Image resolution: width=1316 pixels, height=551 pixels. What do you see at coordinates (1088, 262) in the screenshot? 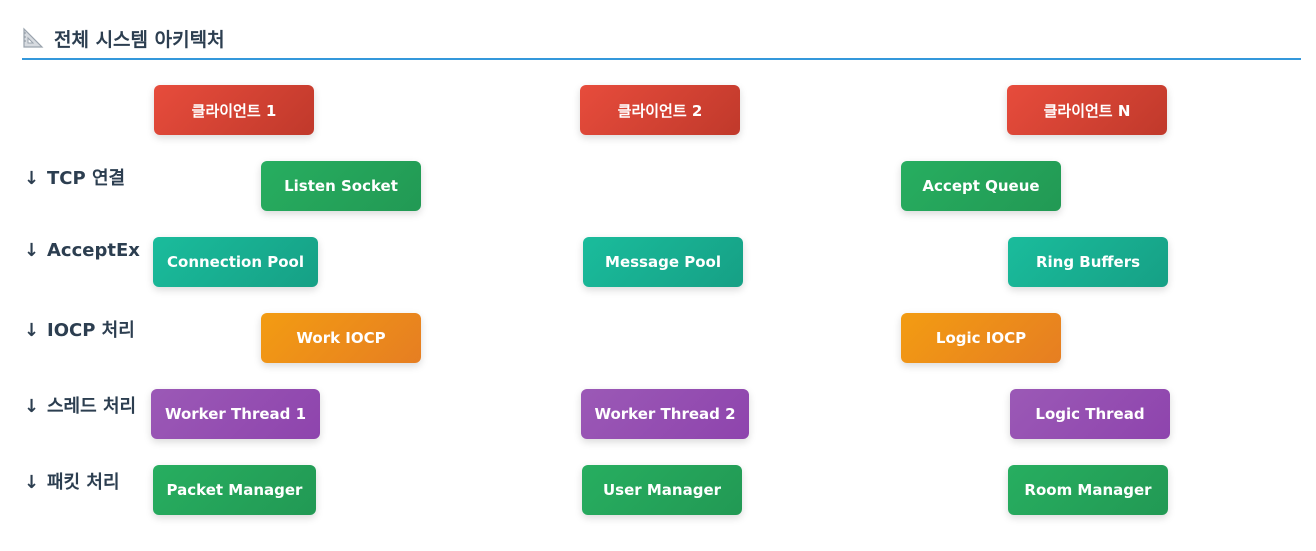
I see `ring-buffers-node: Ring Buffers` at bounding box center [1088, 262].